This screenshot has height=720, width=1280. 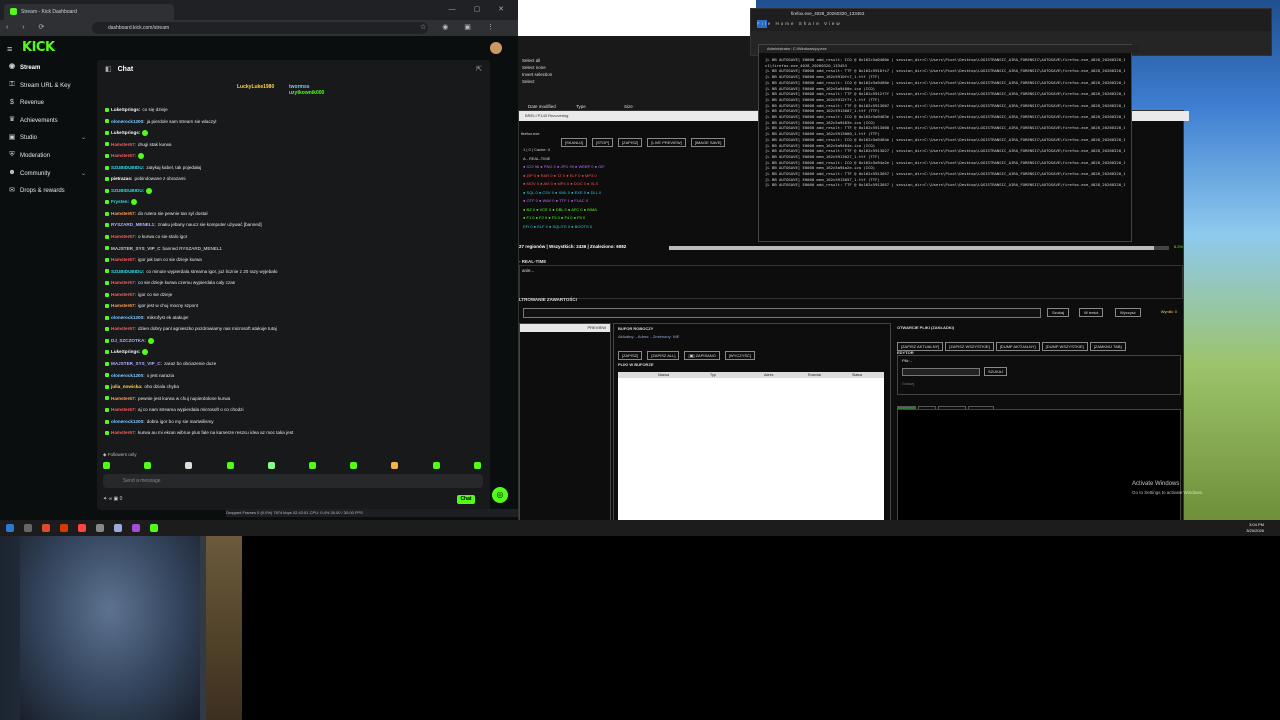 What do you see at coordinates (630, 355) in the screenshot?
I see `buffer-button: [ZAPISZ]` at bounding box center [630, 355].